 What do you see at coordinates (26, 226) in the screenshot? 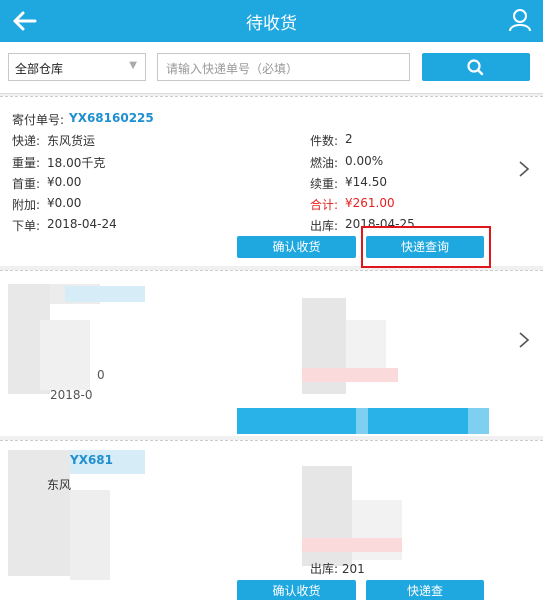
I see `order-date-label: 下单:` at bounding box center [26, 226].